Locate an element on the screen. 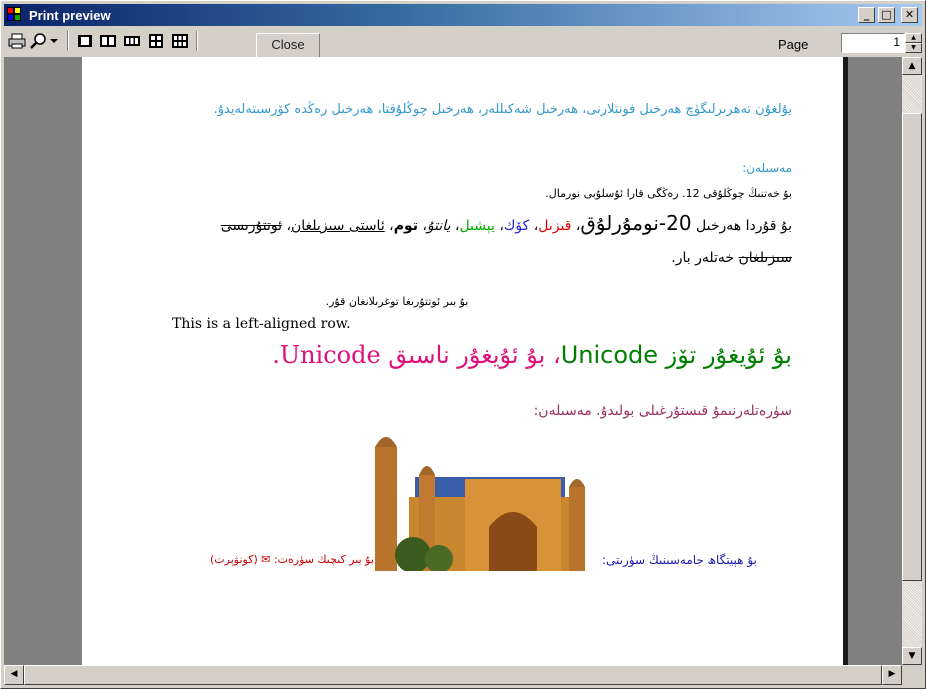  size-grip is located at coordinates (912, 675).